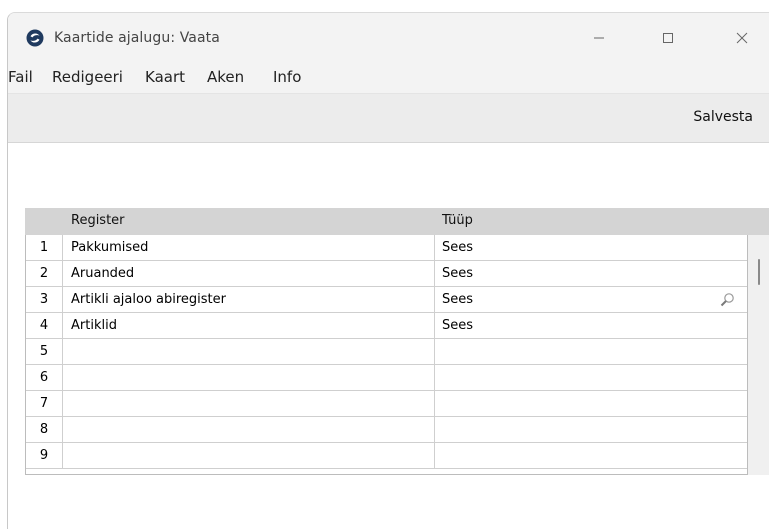 Image resolution: width=769 pixels, height=529 pixels. What do you see at coordinates (44, 455) in the screenshot?
I see `row-number: 9` at bounding box center [44, 455].